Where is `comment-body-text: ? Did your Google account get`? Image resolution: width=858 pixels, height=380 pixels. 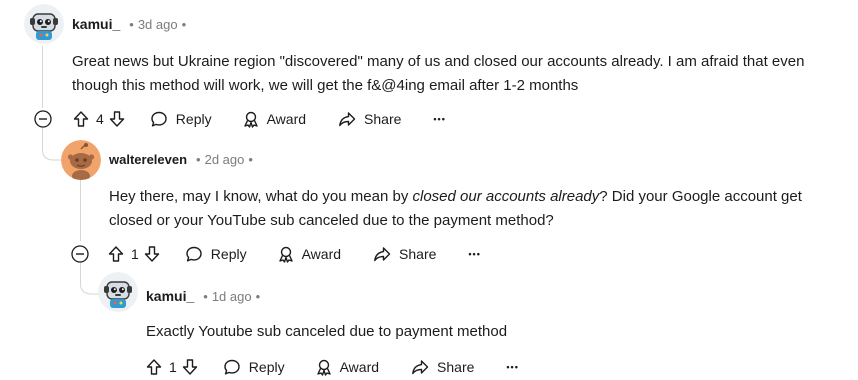
comment-body-text: ? Did your Google account get is located at coordinates (700, 196).